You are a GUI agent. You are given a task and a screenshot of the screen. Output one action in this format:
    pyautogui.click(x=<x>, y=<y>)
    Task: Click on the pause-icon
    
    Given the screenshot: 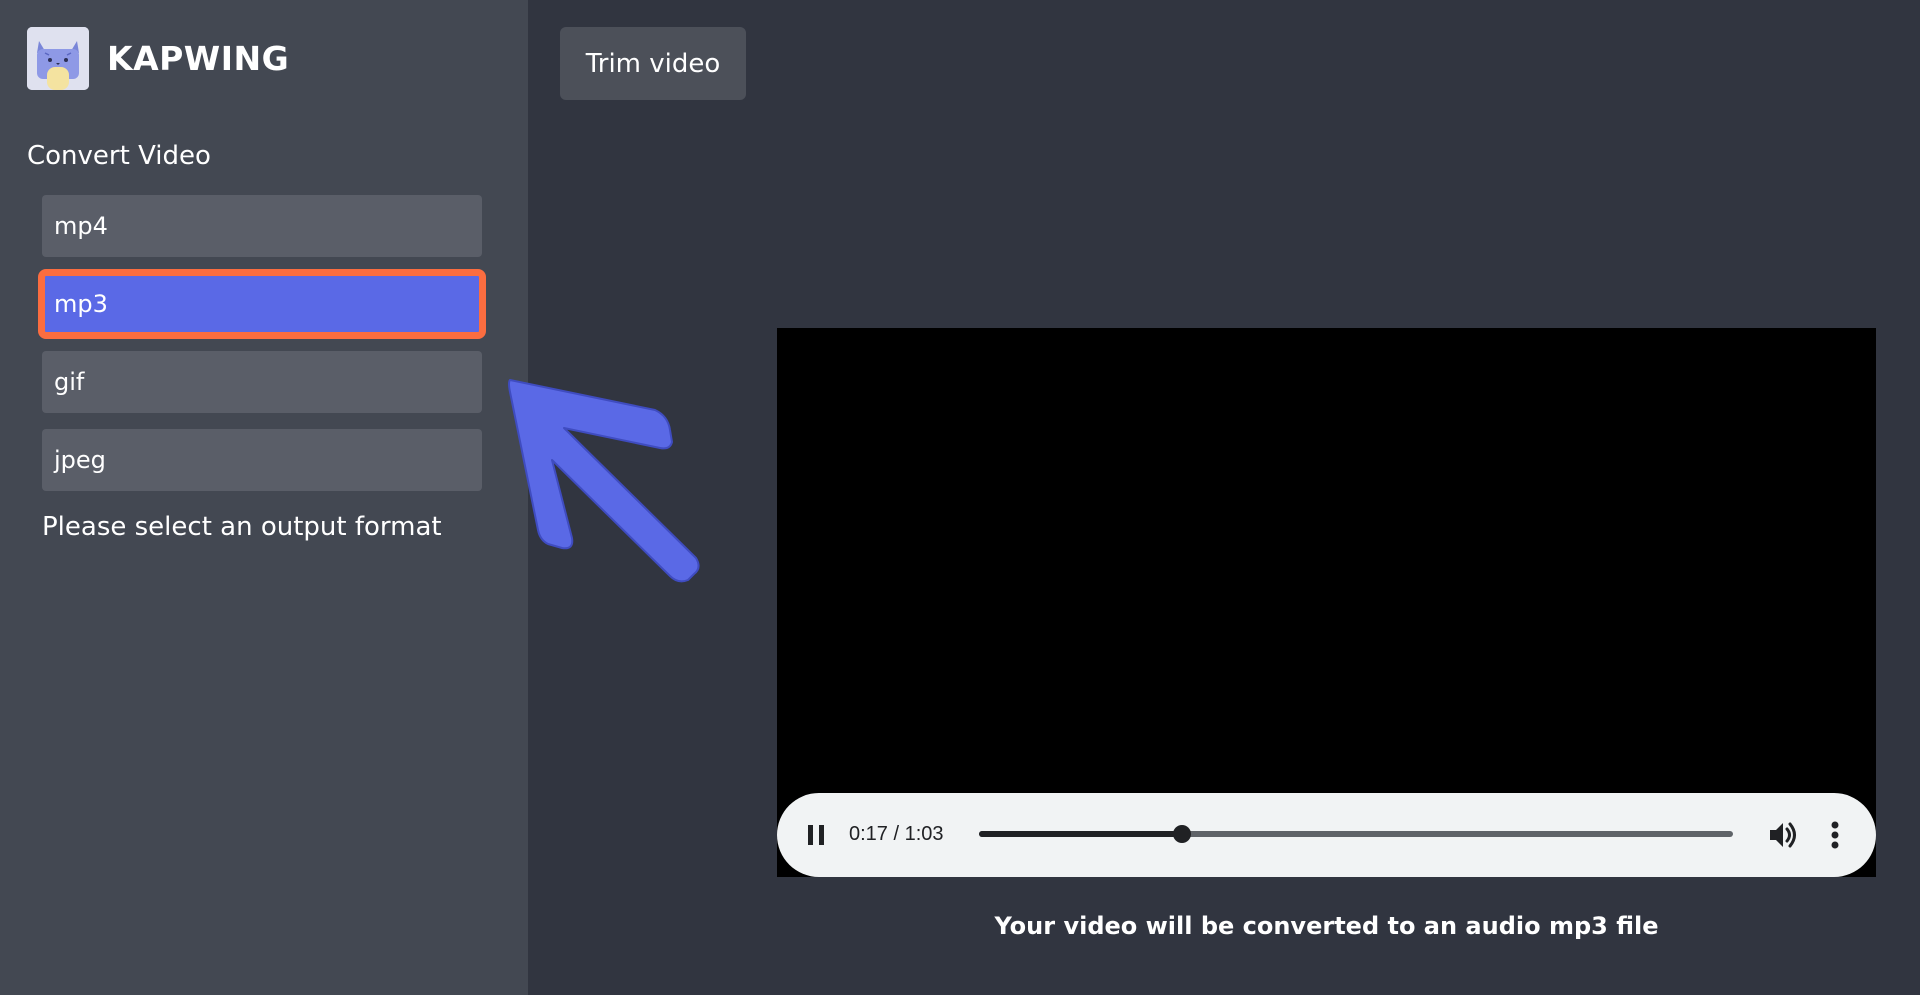 What is the action you would take?
    pyautogui.click(x=816, y=835)
    